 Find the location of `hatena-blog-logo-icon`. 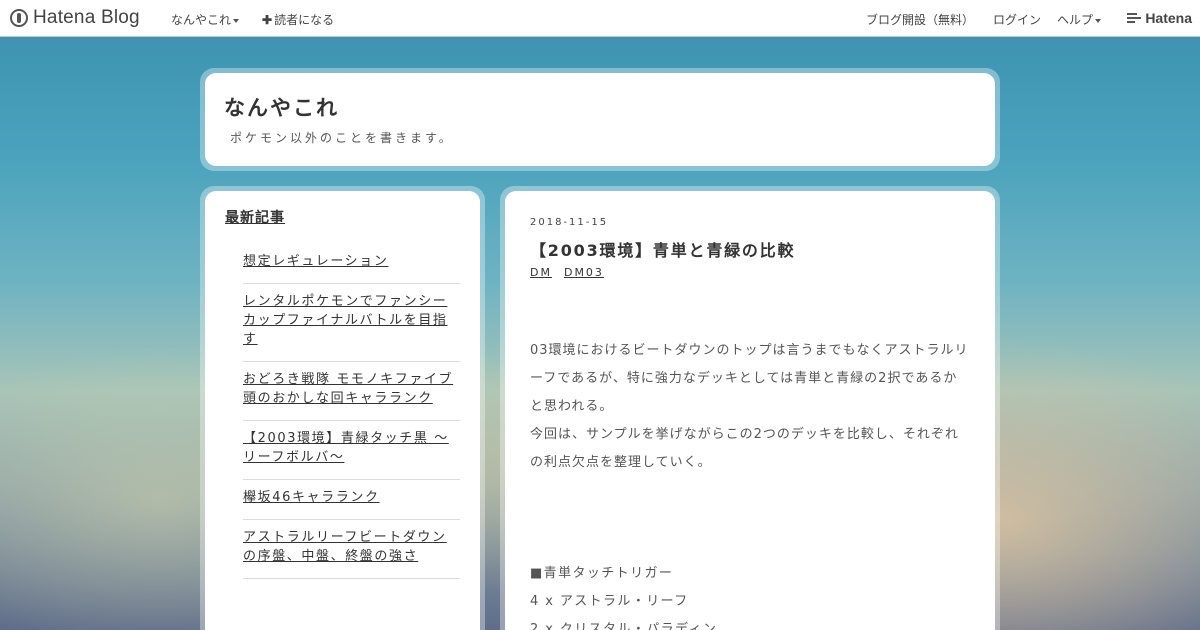

hatena-blog-logo-icon is located at coordinates (19, 18).